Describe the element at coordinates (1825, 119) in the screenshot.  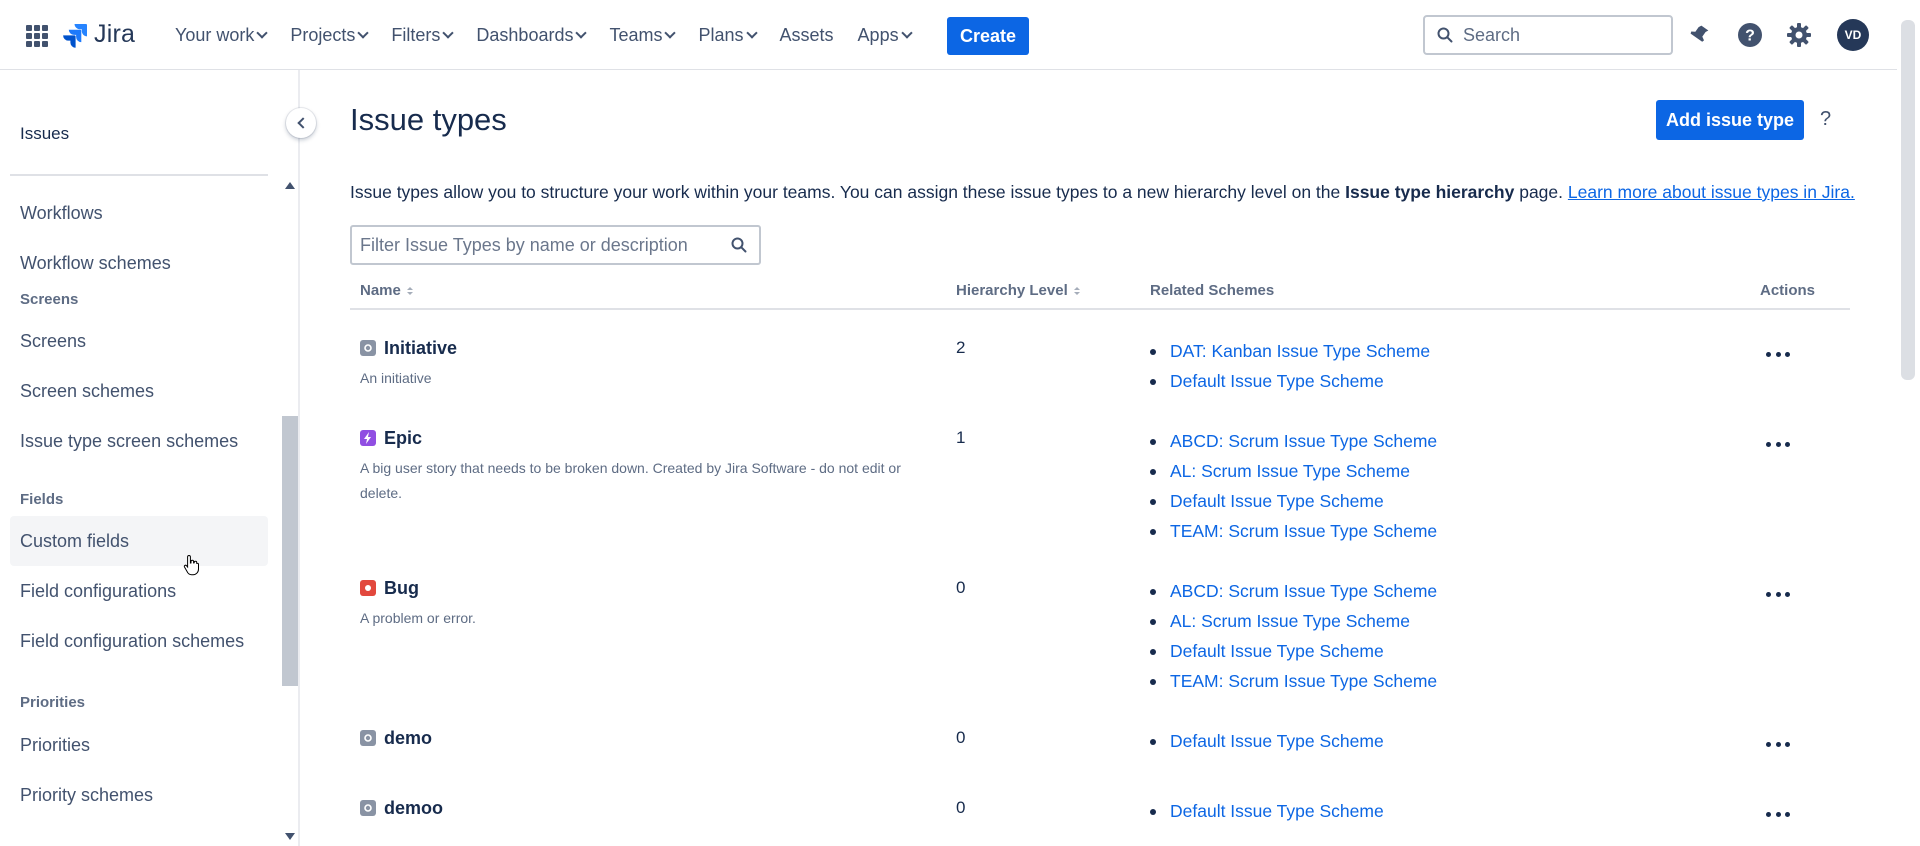
I see `page-help-button: ?` at that location.